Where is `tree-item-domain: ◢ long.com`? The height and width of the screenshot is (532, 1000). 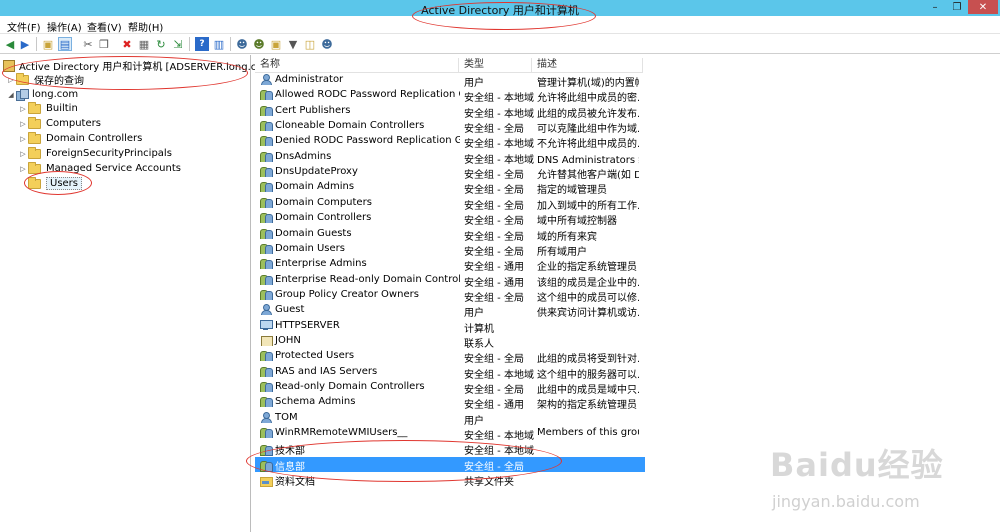
tree-item-domain: ◢ long.com is located at coordinates (42, 94).